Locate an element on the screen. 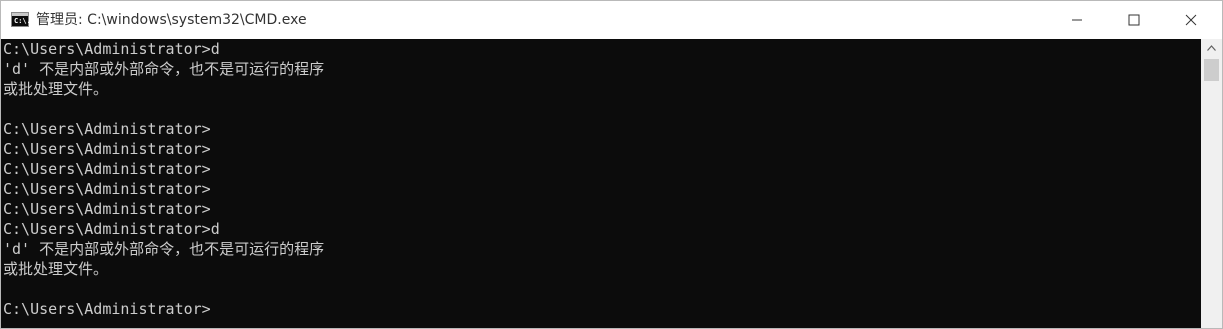  close-button is located at coordinates (1191, 20).